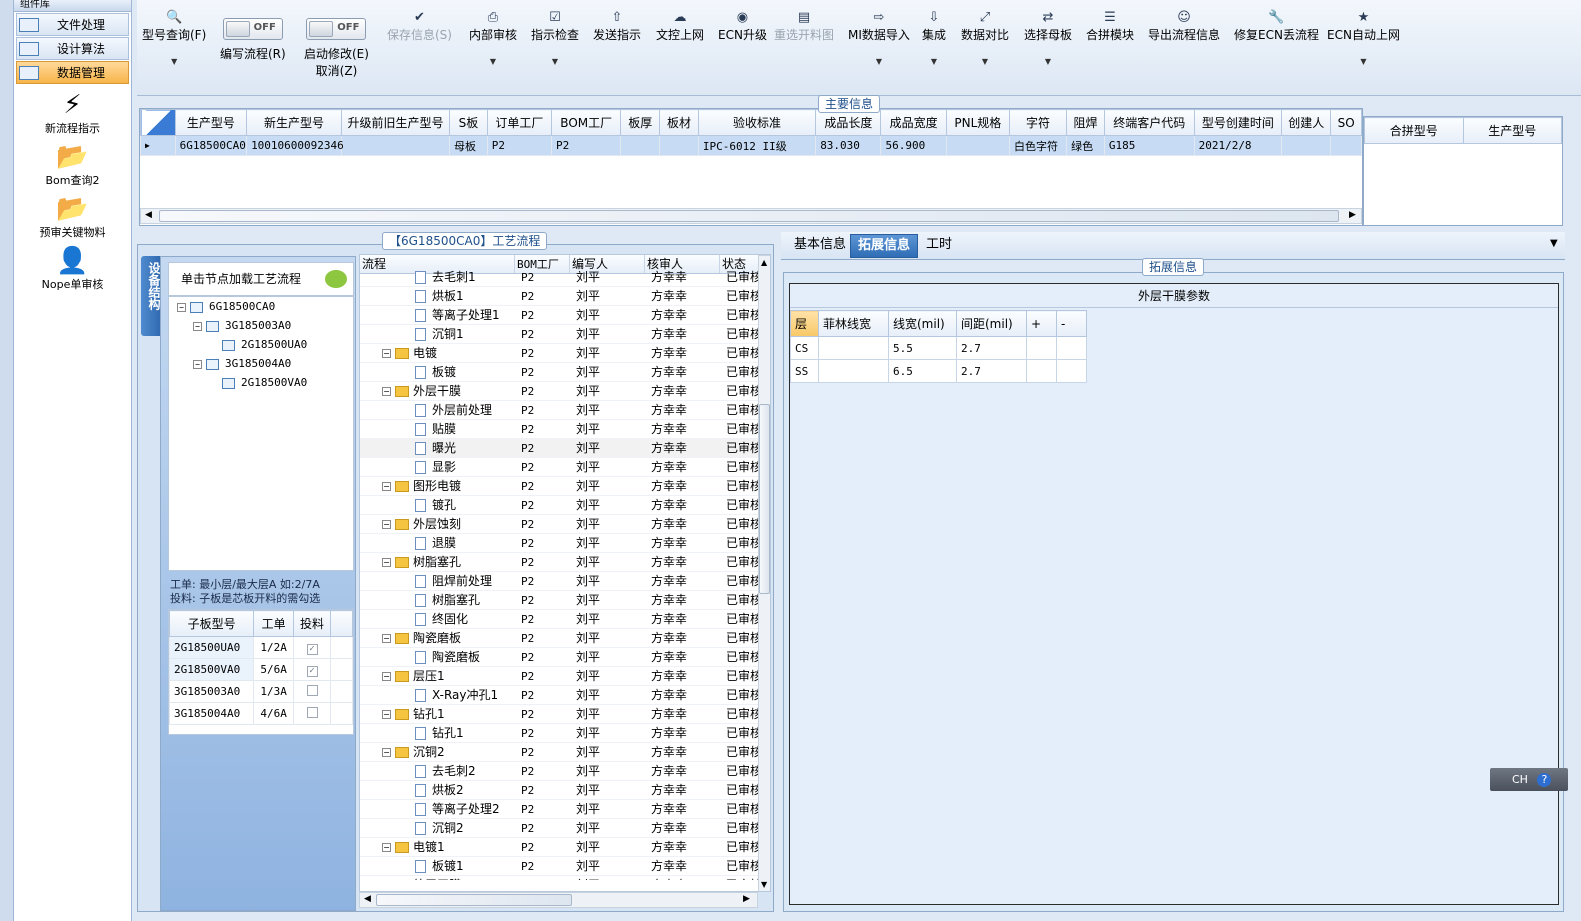 This screenshot has width=1581, height=921. Describe the element at coordinates (565, 828) in the screenshot. I see `flow-row: 沉铜2 P2 刘平 方幸幸 已审核` at that location.